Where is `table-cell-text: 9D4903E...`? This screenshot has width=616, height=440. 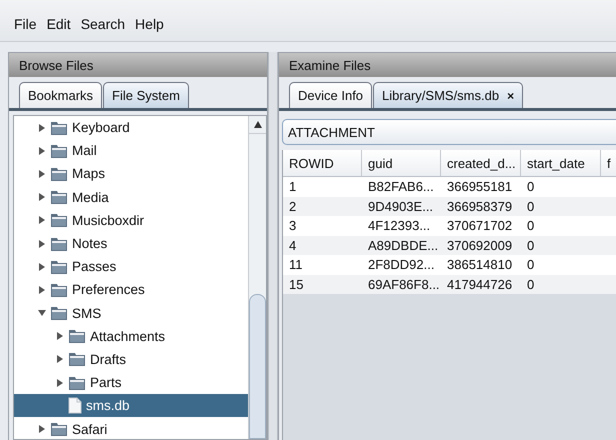
table-cell-text: 9D4903E... is located at coordinates (400, 207).